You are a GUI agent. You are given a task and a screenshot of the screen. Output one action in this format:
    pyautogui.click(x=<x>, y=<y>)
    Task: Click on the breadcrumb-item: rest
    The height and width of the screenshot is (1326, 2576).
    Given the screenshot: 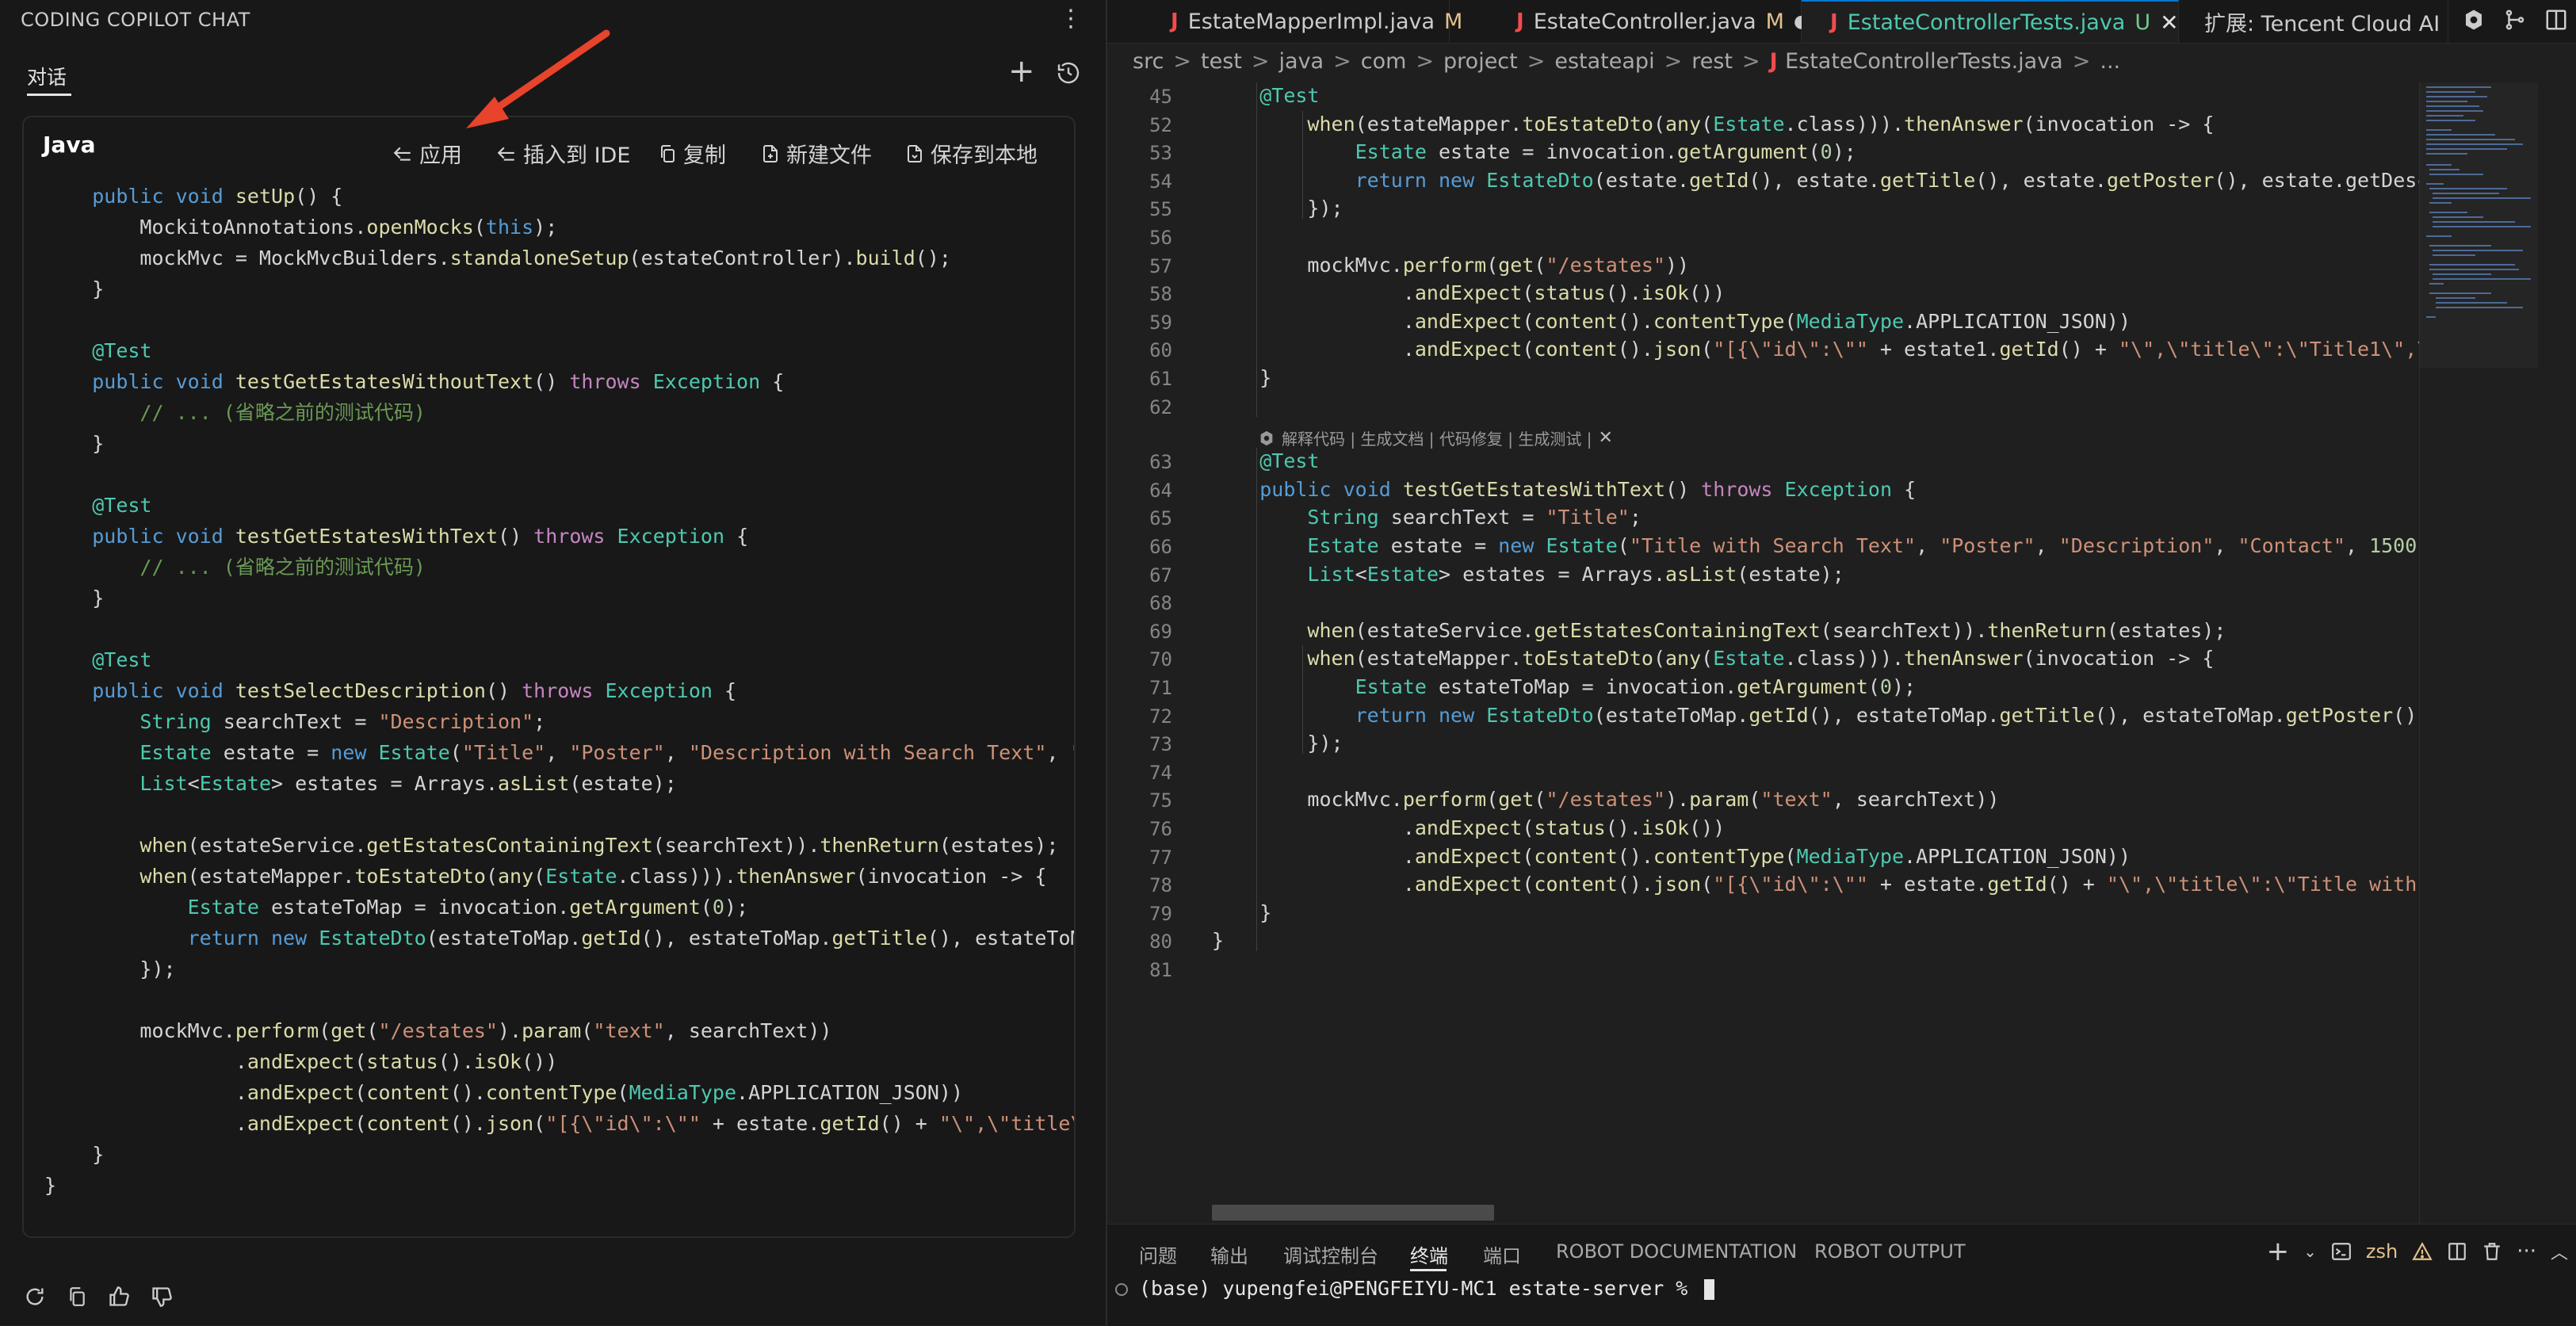 What is the action you would take?
    pyautogui.click(x=1712, y=61)
    